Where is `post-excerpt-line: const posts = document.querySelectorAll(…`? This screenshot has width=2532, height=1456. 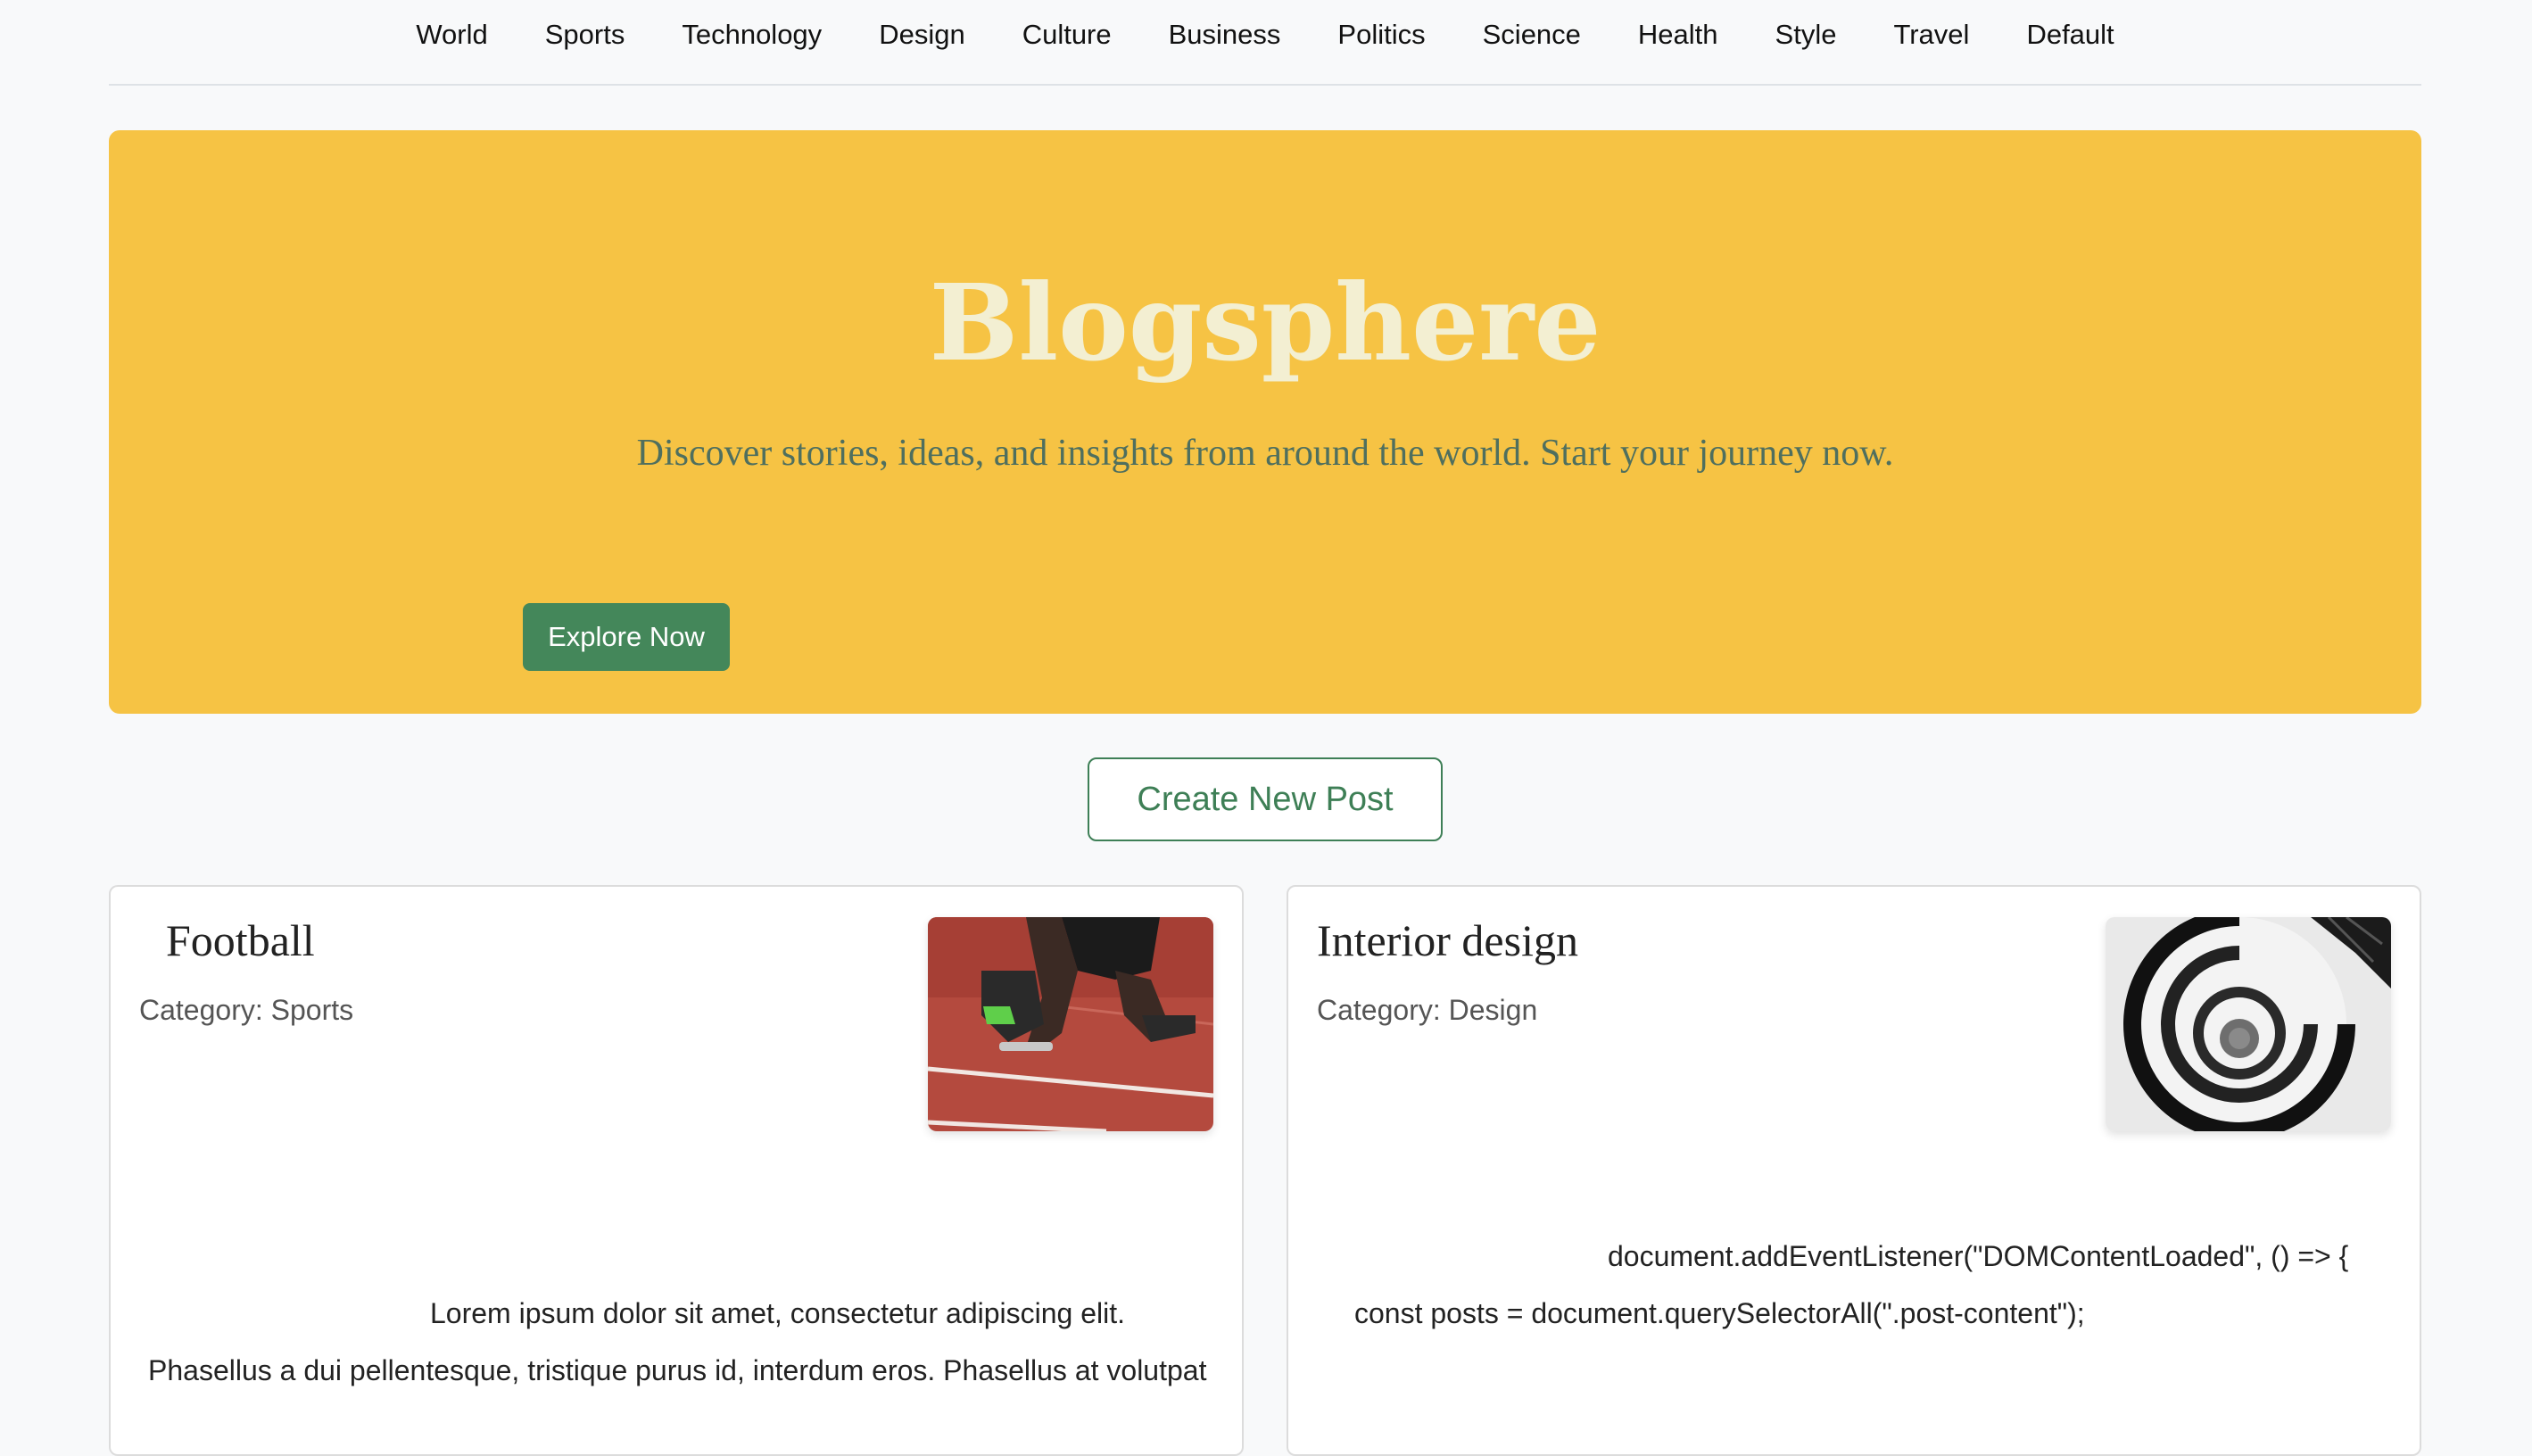
post-excerpt-line: const posts = document.querySelectorAll(… is located at coordinates (1720, 1313).